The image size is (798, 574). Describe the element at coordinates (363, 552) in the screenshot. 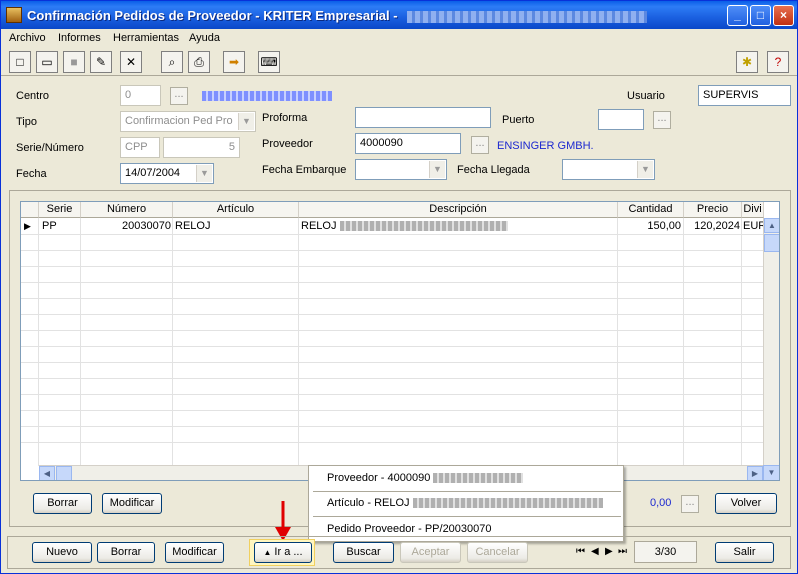

I see `buscar-button: Buscar` at that location.